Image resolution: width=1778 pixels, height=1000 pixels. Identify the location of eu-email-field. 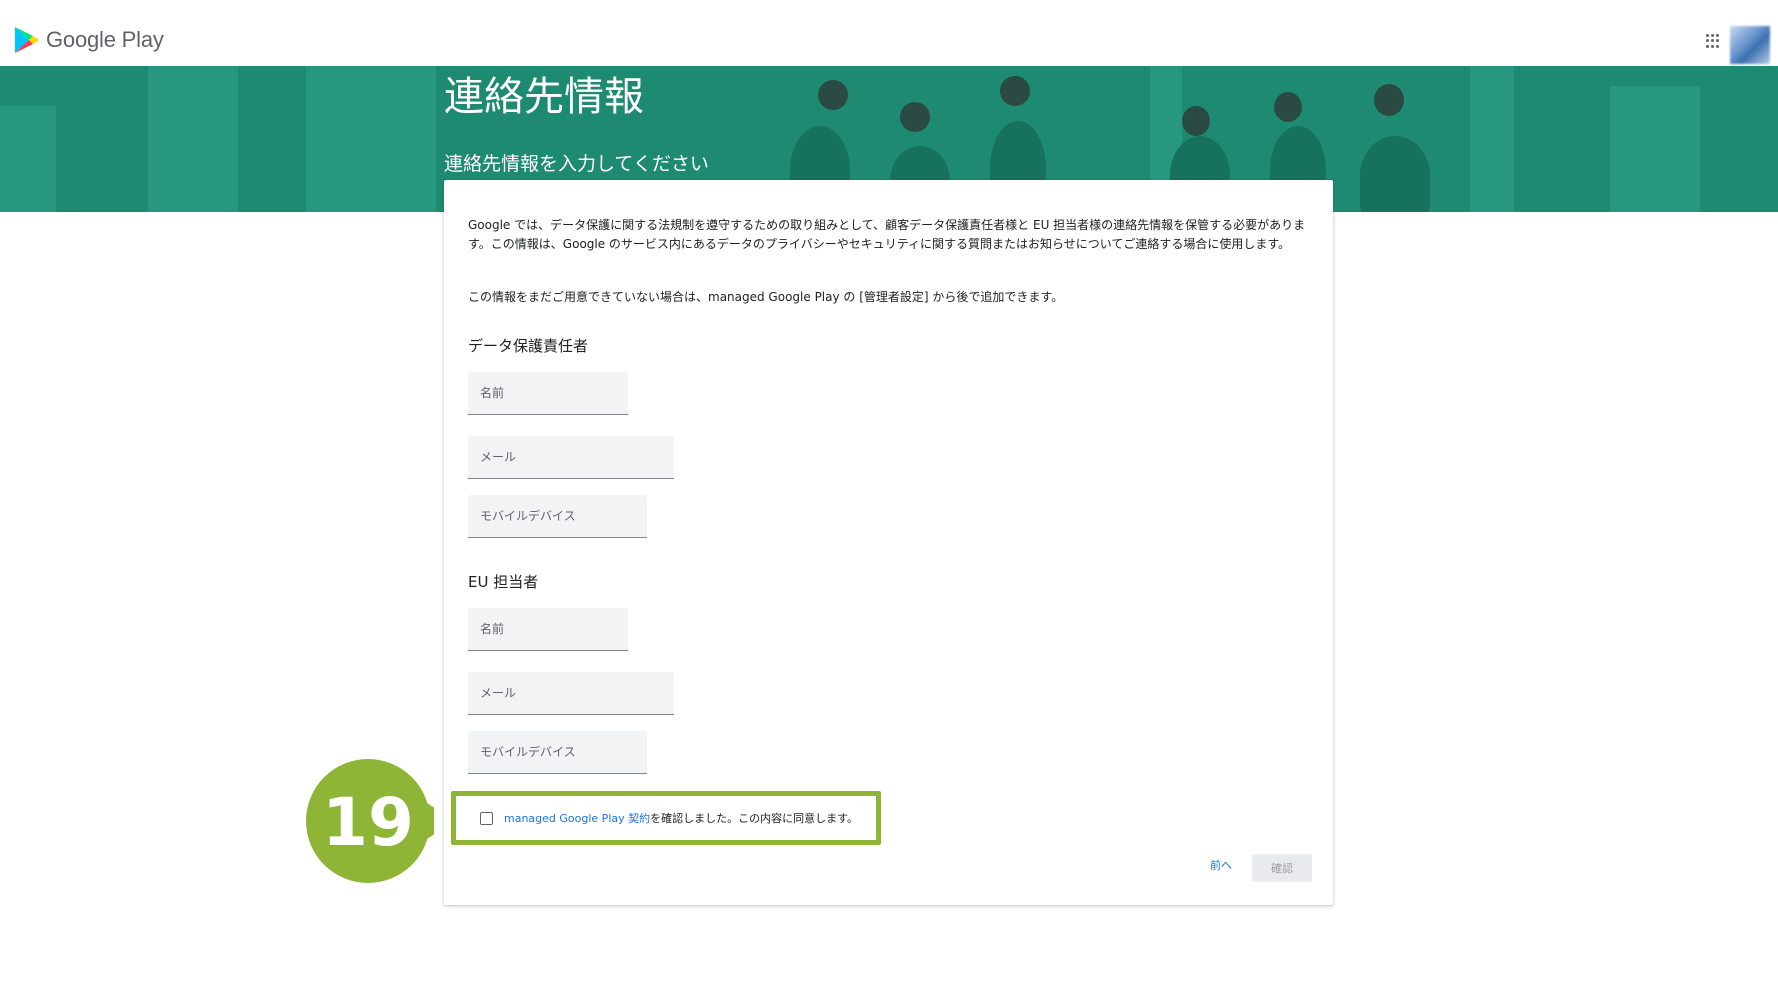
(571, 693).